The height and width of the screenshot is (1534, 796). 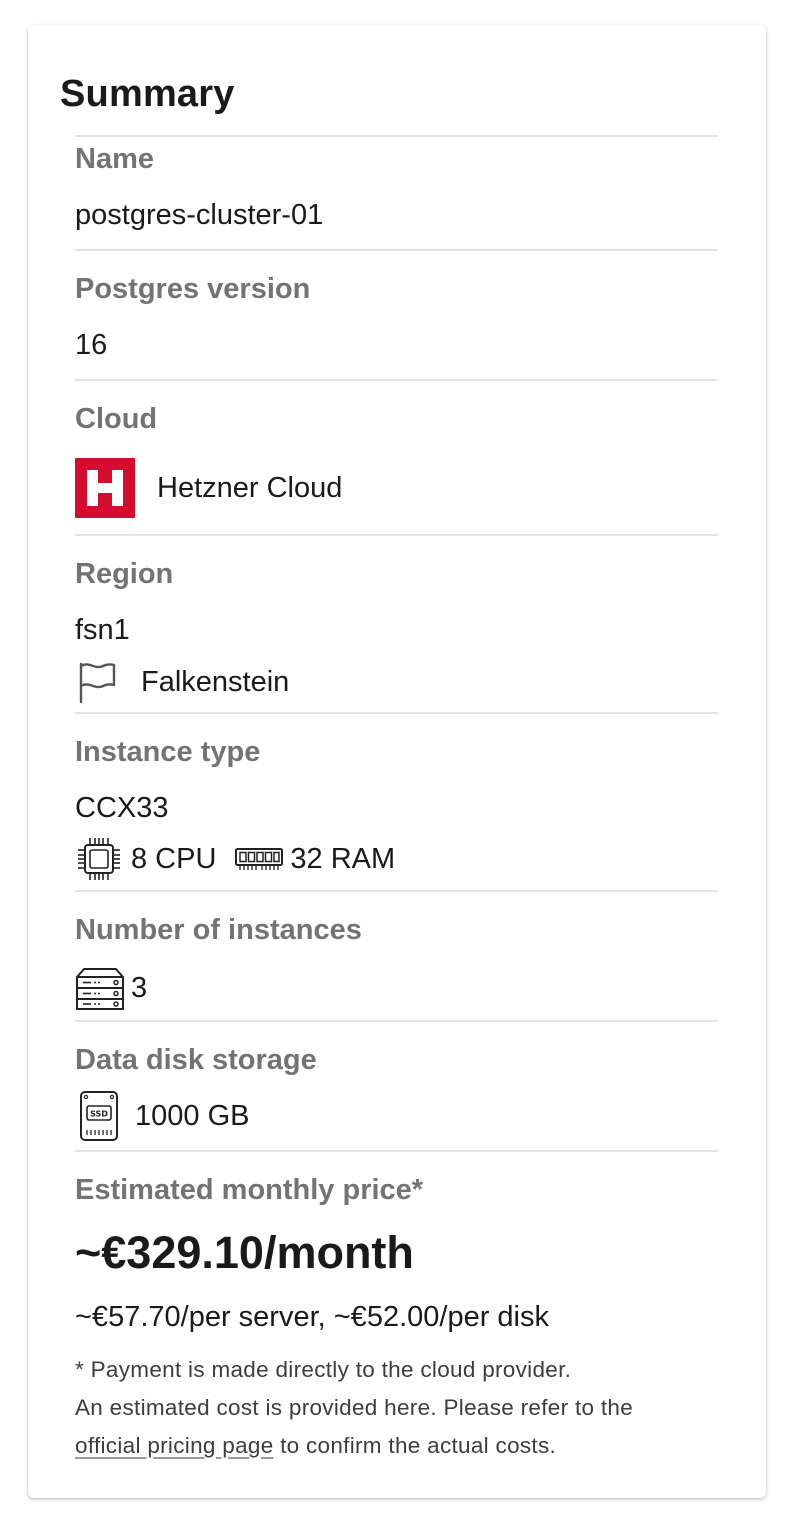 What do you see at coordinates (99, 859) in the screenshot?
I see `cpu-icon` at bounding box center [99, 859].